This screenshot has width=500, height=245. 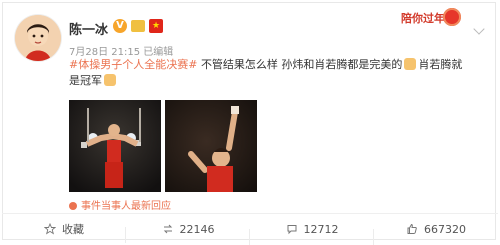 I want to click on event-link-label: 事件当事人最新回应, so click(x=126, y=206).